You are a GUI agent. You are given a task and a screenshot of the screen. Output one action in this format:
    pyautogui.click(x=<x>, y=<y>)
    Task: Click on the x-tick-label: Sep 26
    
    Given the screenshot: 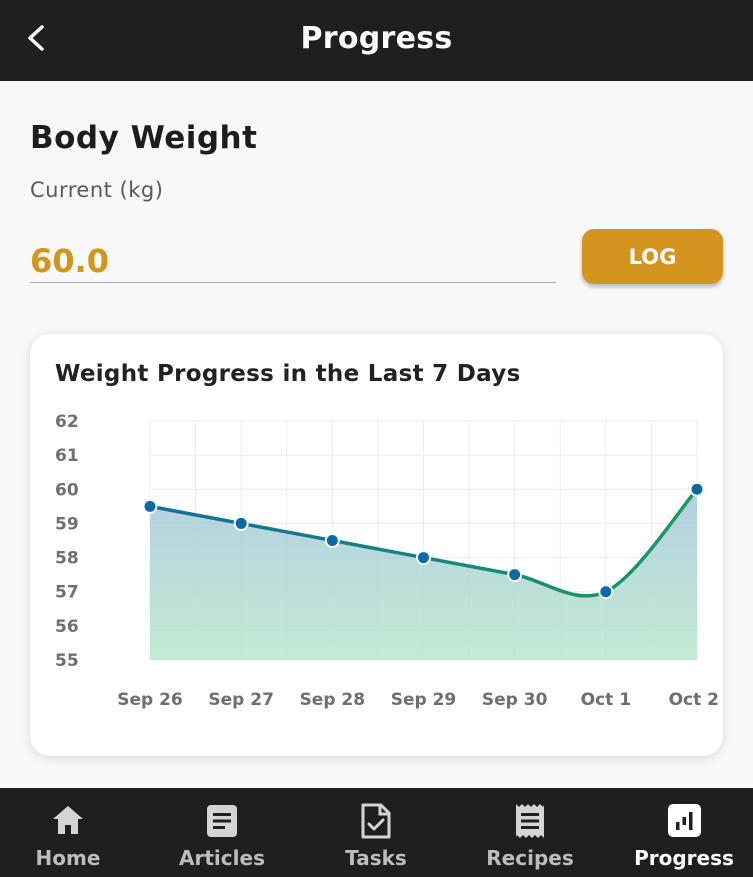 What is the action you would take?
    pyautogui.click(x=150, y=700)
    